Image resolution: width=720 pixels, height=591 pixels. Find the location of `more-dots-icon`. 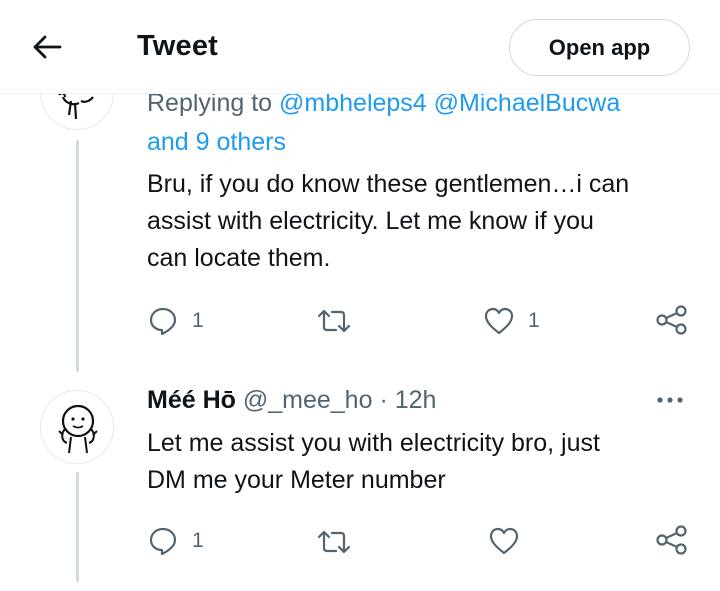

more-dots-icon is located at coordinates (670, 400).